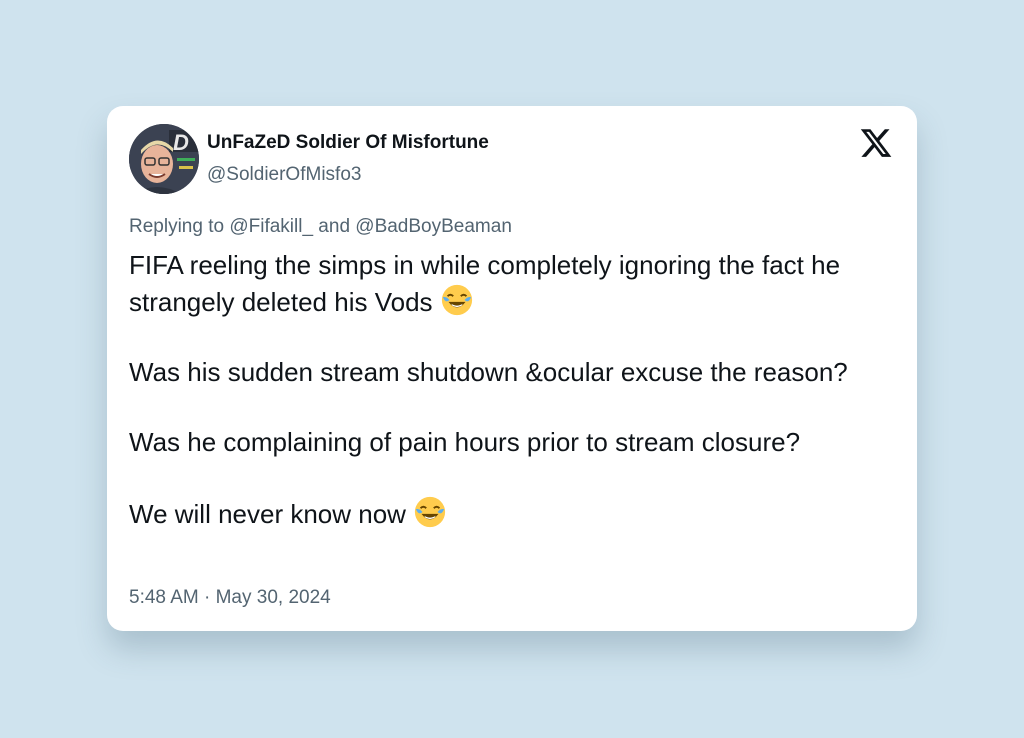 The width and height of the screenshot is (1024, 738). Describe the element at coordinates (230, 598) in the screenshot. I see `tweet-timestamp: 5:48 AM · May 30, 2024` at that location.